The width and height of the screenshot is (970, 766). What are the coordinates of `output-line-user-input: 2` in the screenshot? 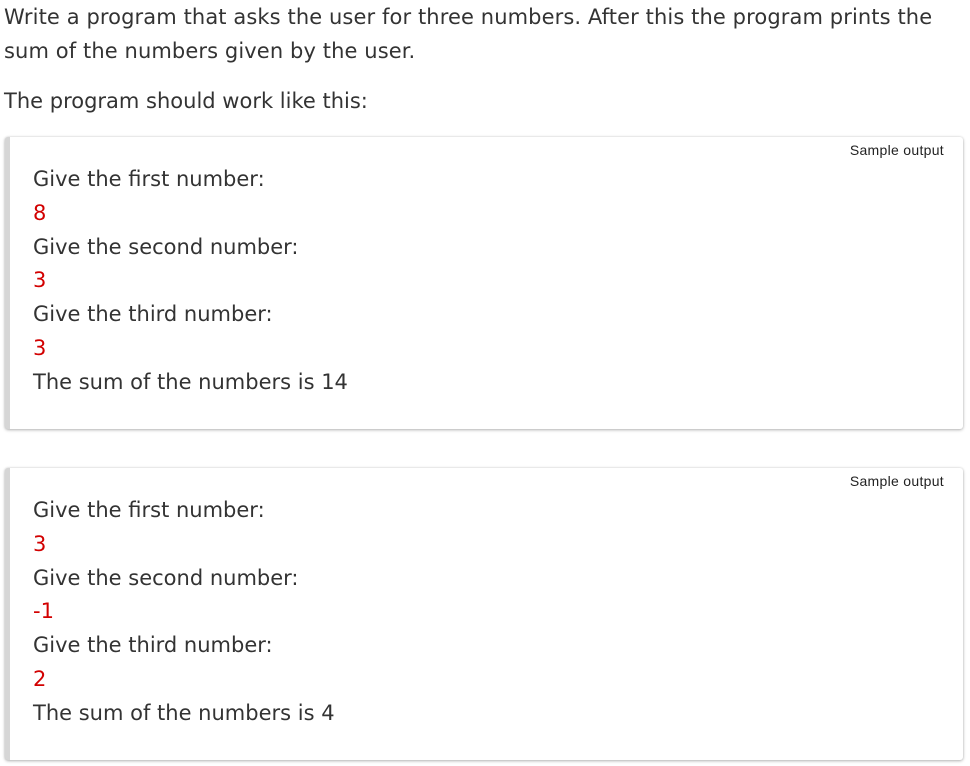 It's located at (40, 678).